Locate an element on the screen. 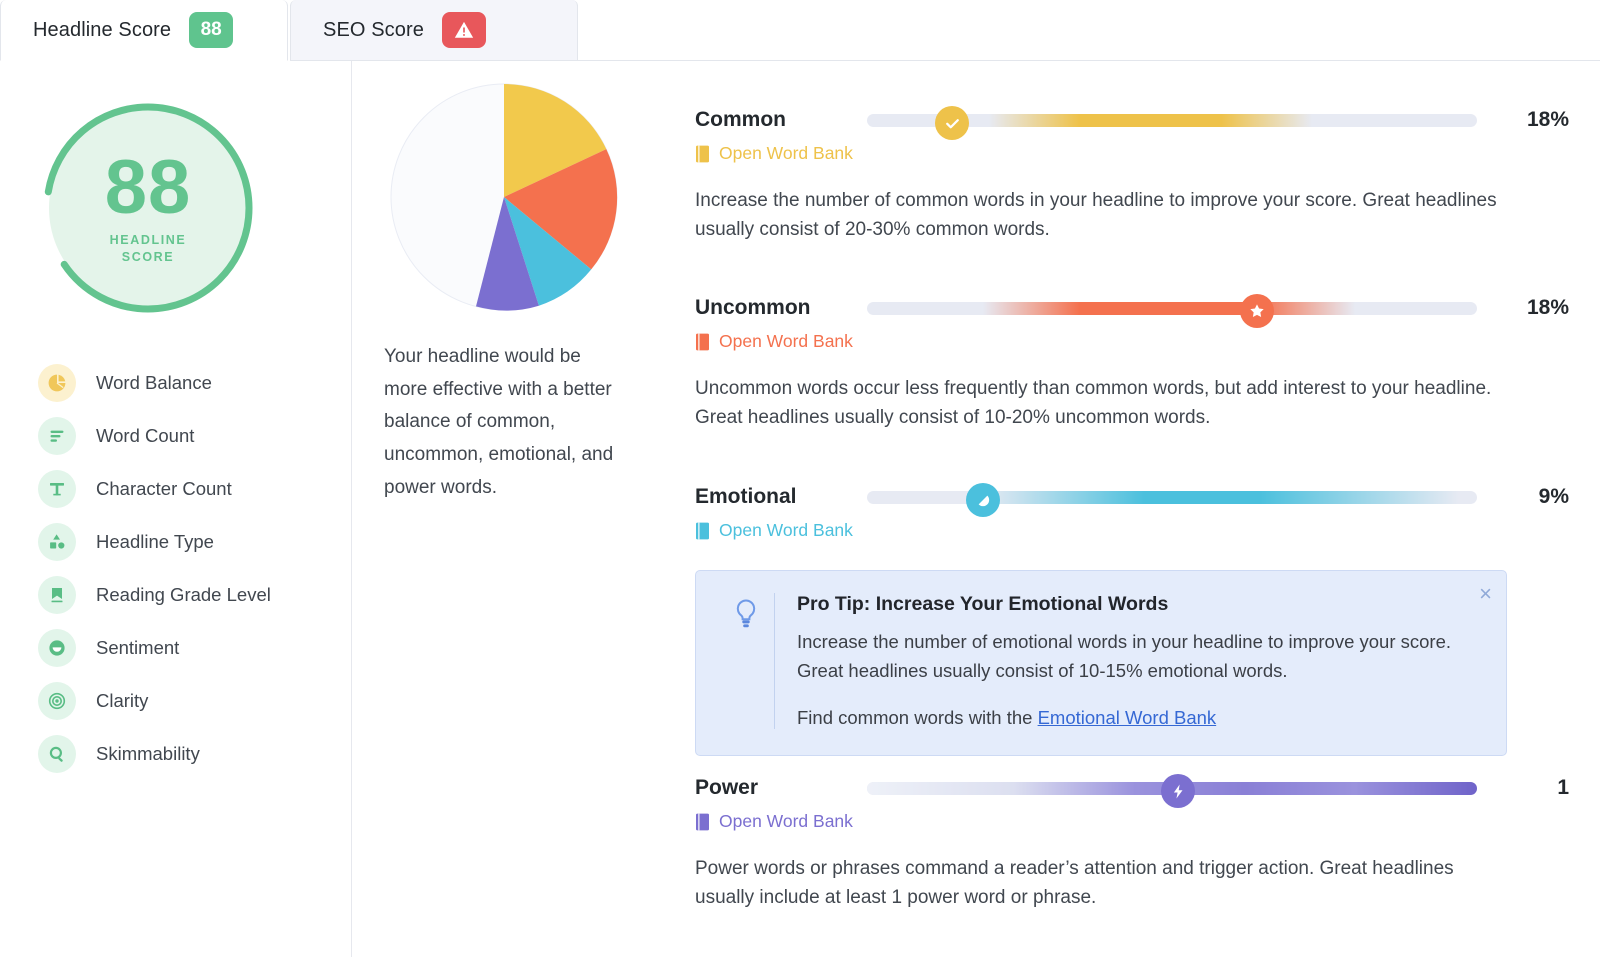  score-caption-line2: SCORE is located at coordinates (148, 257).